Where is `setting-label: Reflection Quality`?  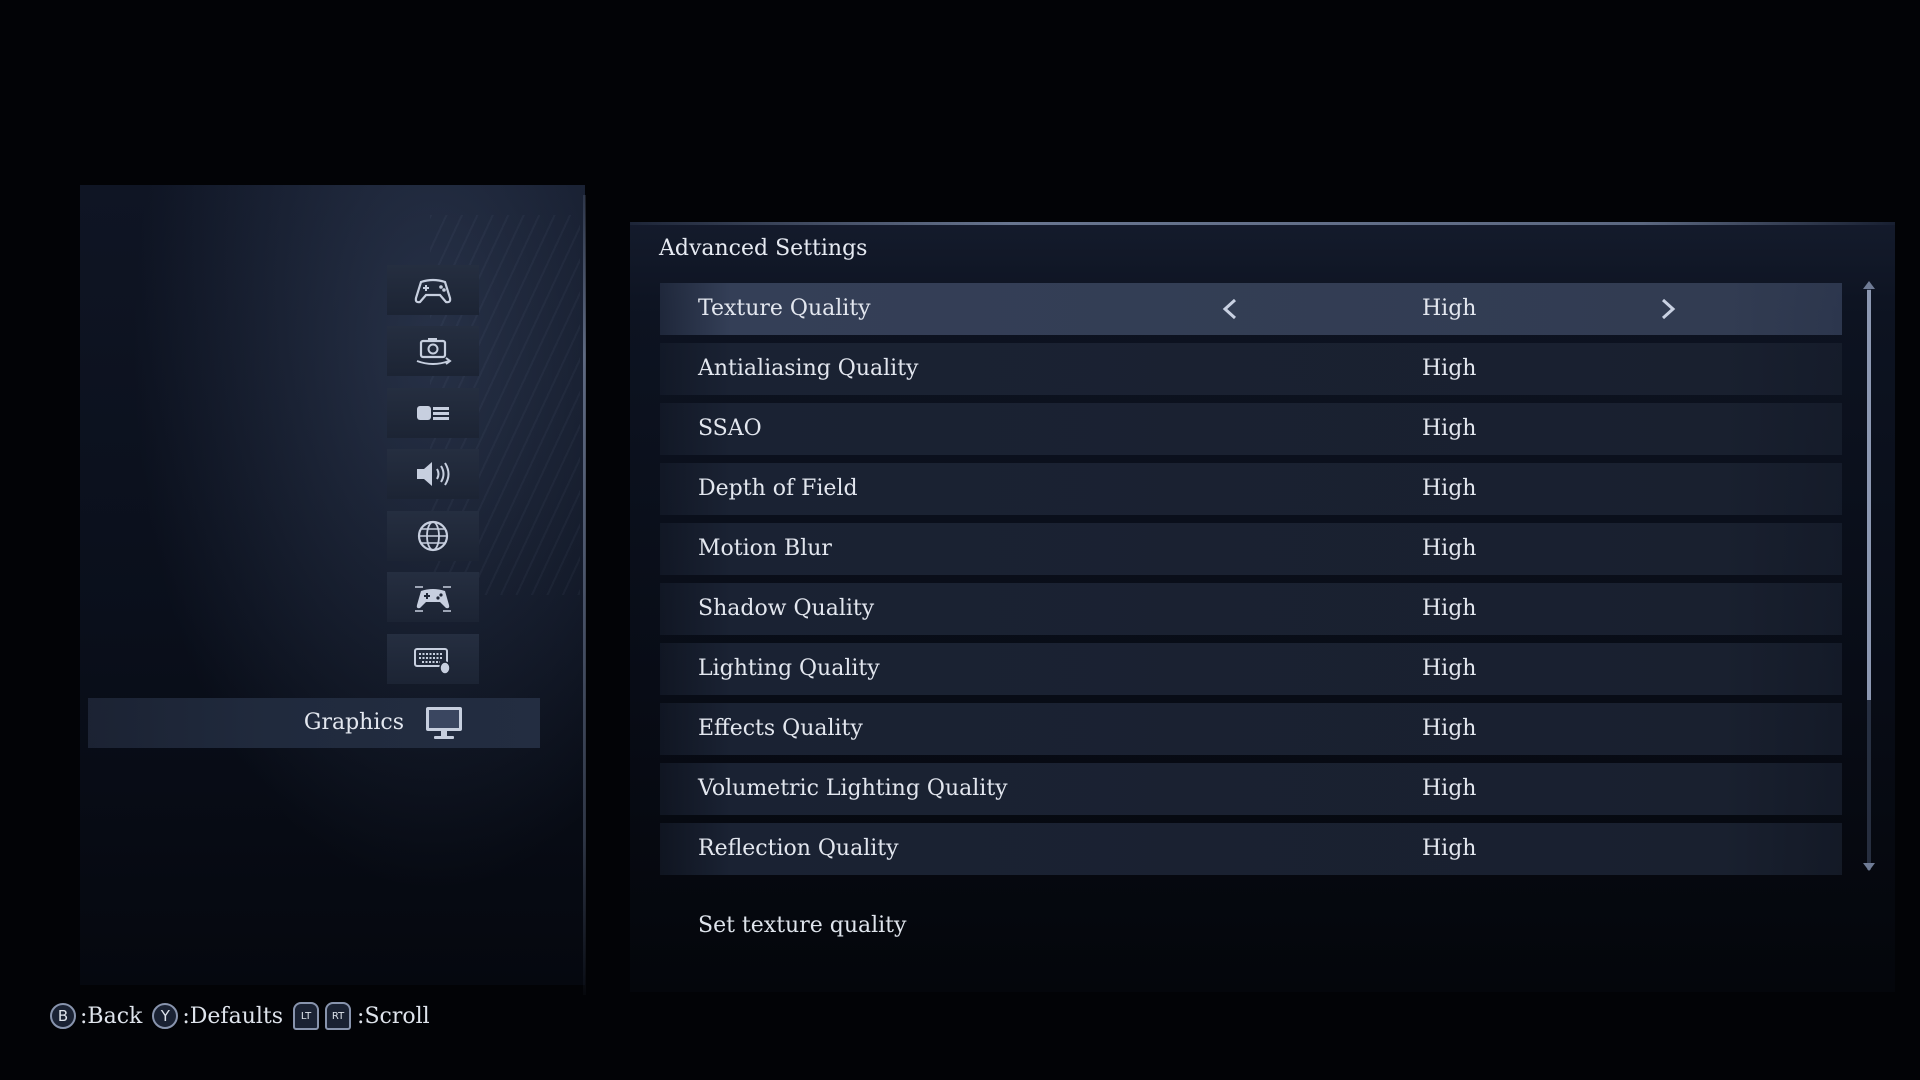 setting-label: Reflection Quality is located at coordinates (798, 848).